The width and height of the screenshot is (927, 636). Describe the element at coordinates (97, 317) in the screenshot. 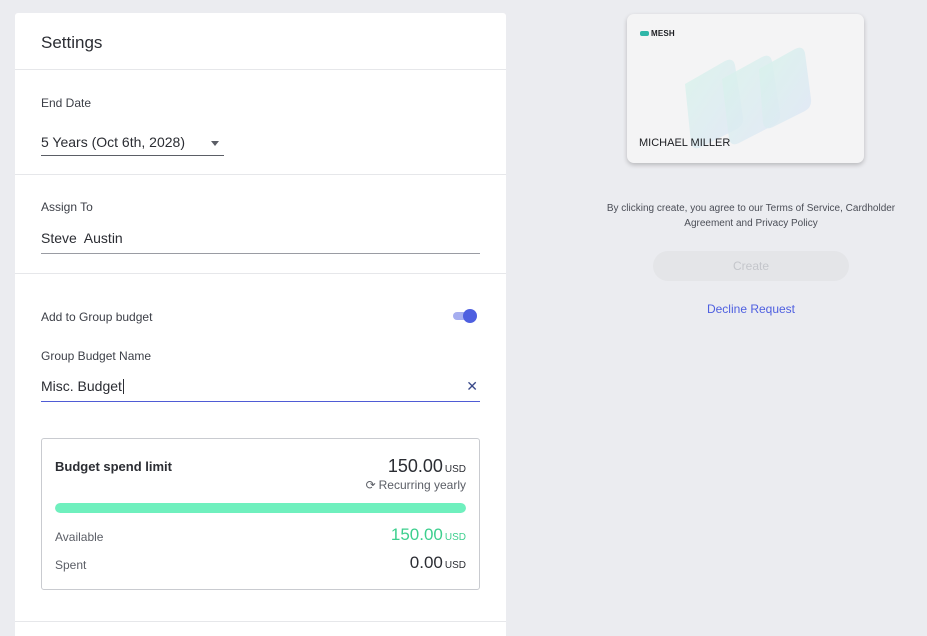

I see `group-budget-toggle-label: Add to Group budget` at that location.